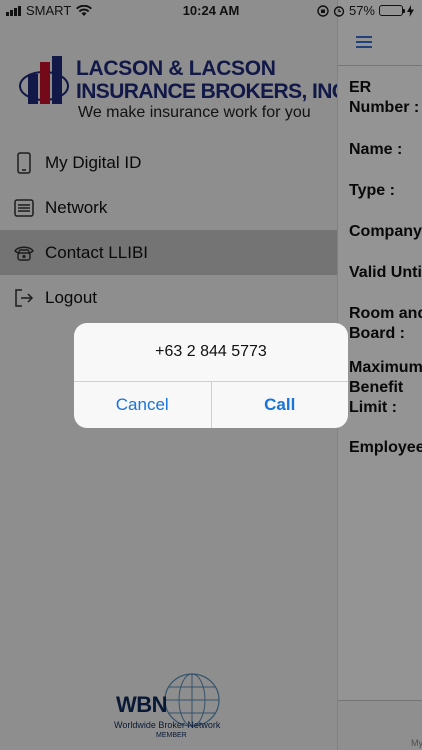 The height and width of the screenshot is (750, 422). I want to click on status-bar: SMART 10:24 AM 57%, so click(211, 11).